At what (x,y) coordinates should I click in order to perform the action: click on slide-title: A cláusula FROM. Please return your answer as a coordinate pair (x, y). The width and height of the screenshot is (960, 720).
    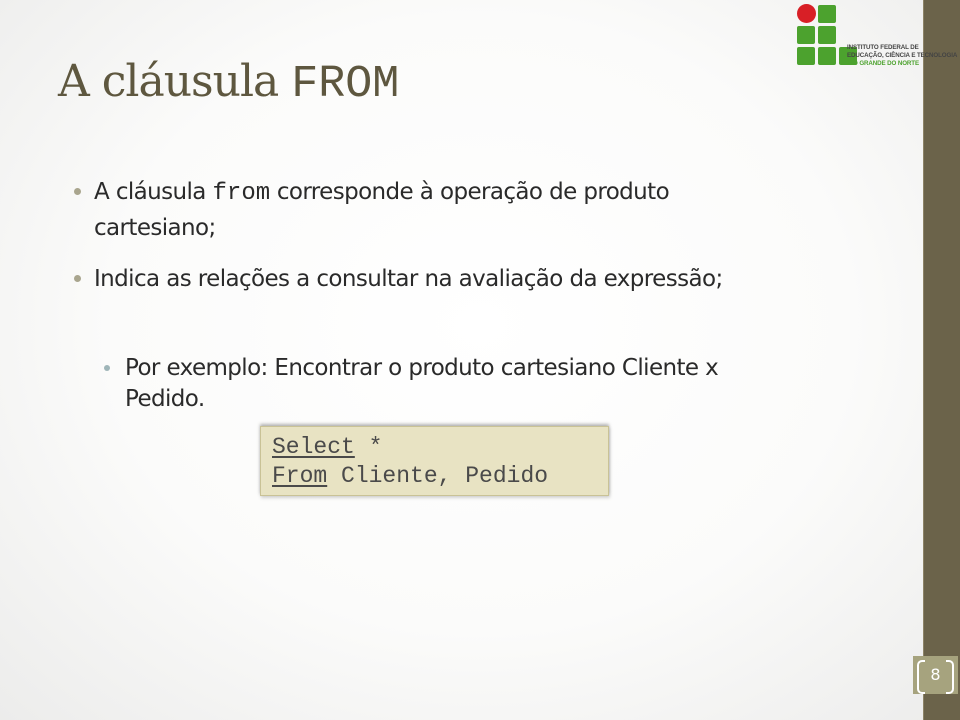
    Looking at the image, I should click on (228, 83).